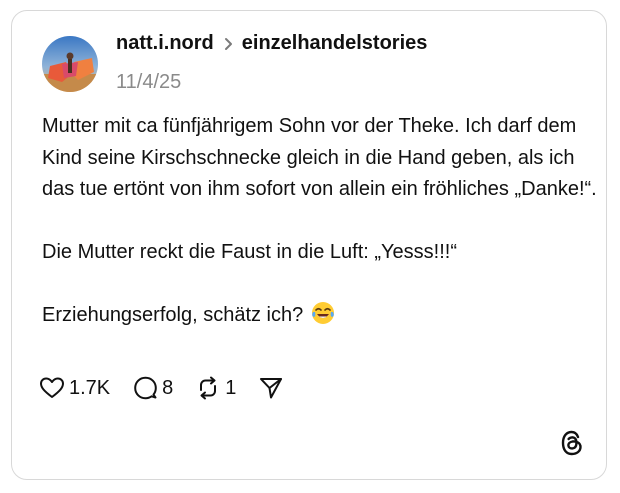  I want to click on like-button: 1.7K, so click(74, 388).